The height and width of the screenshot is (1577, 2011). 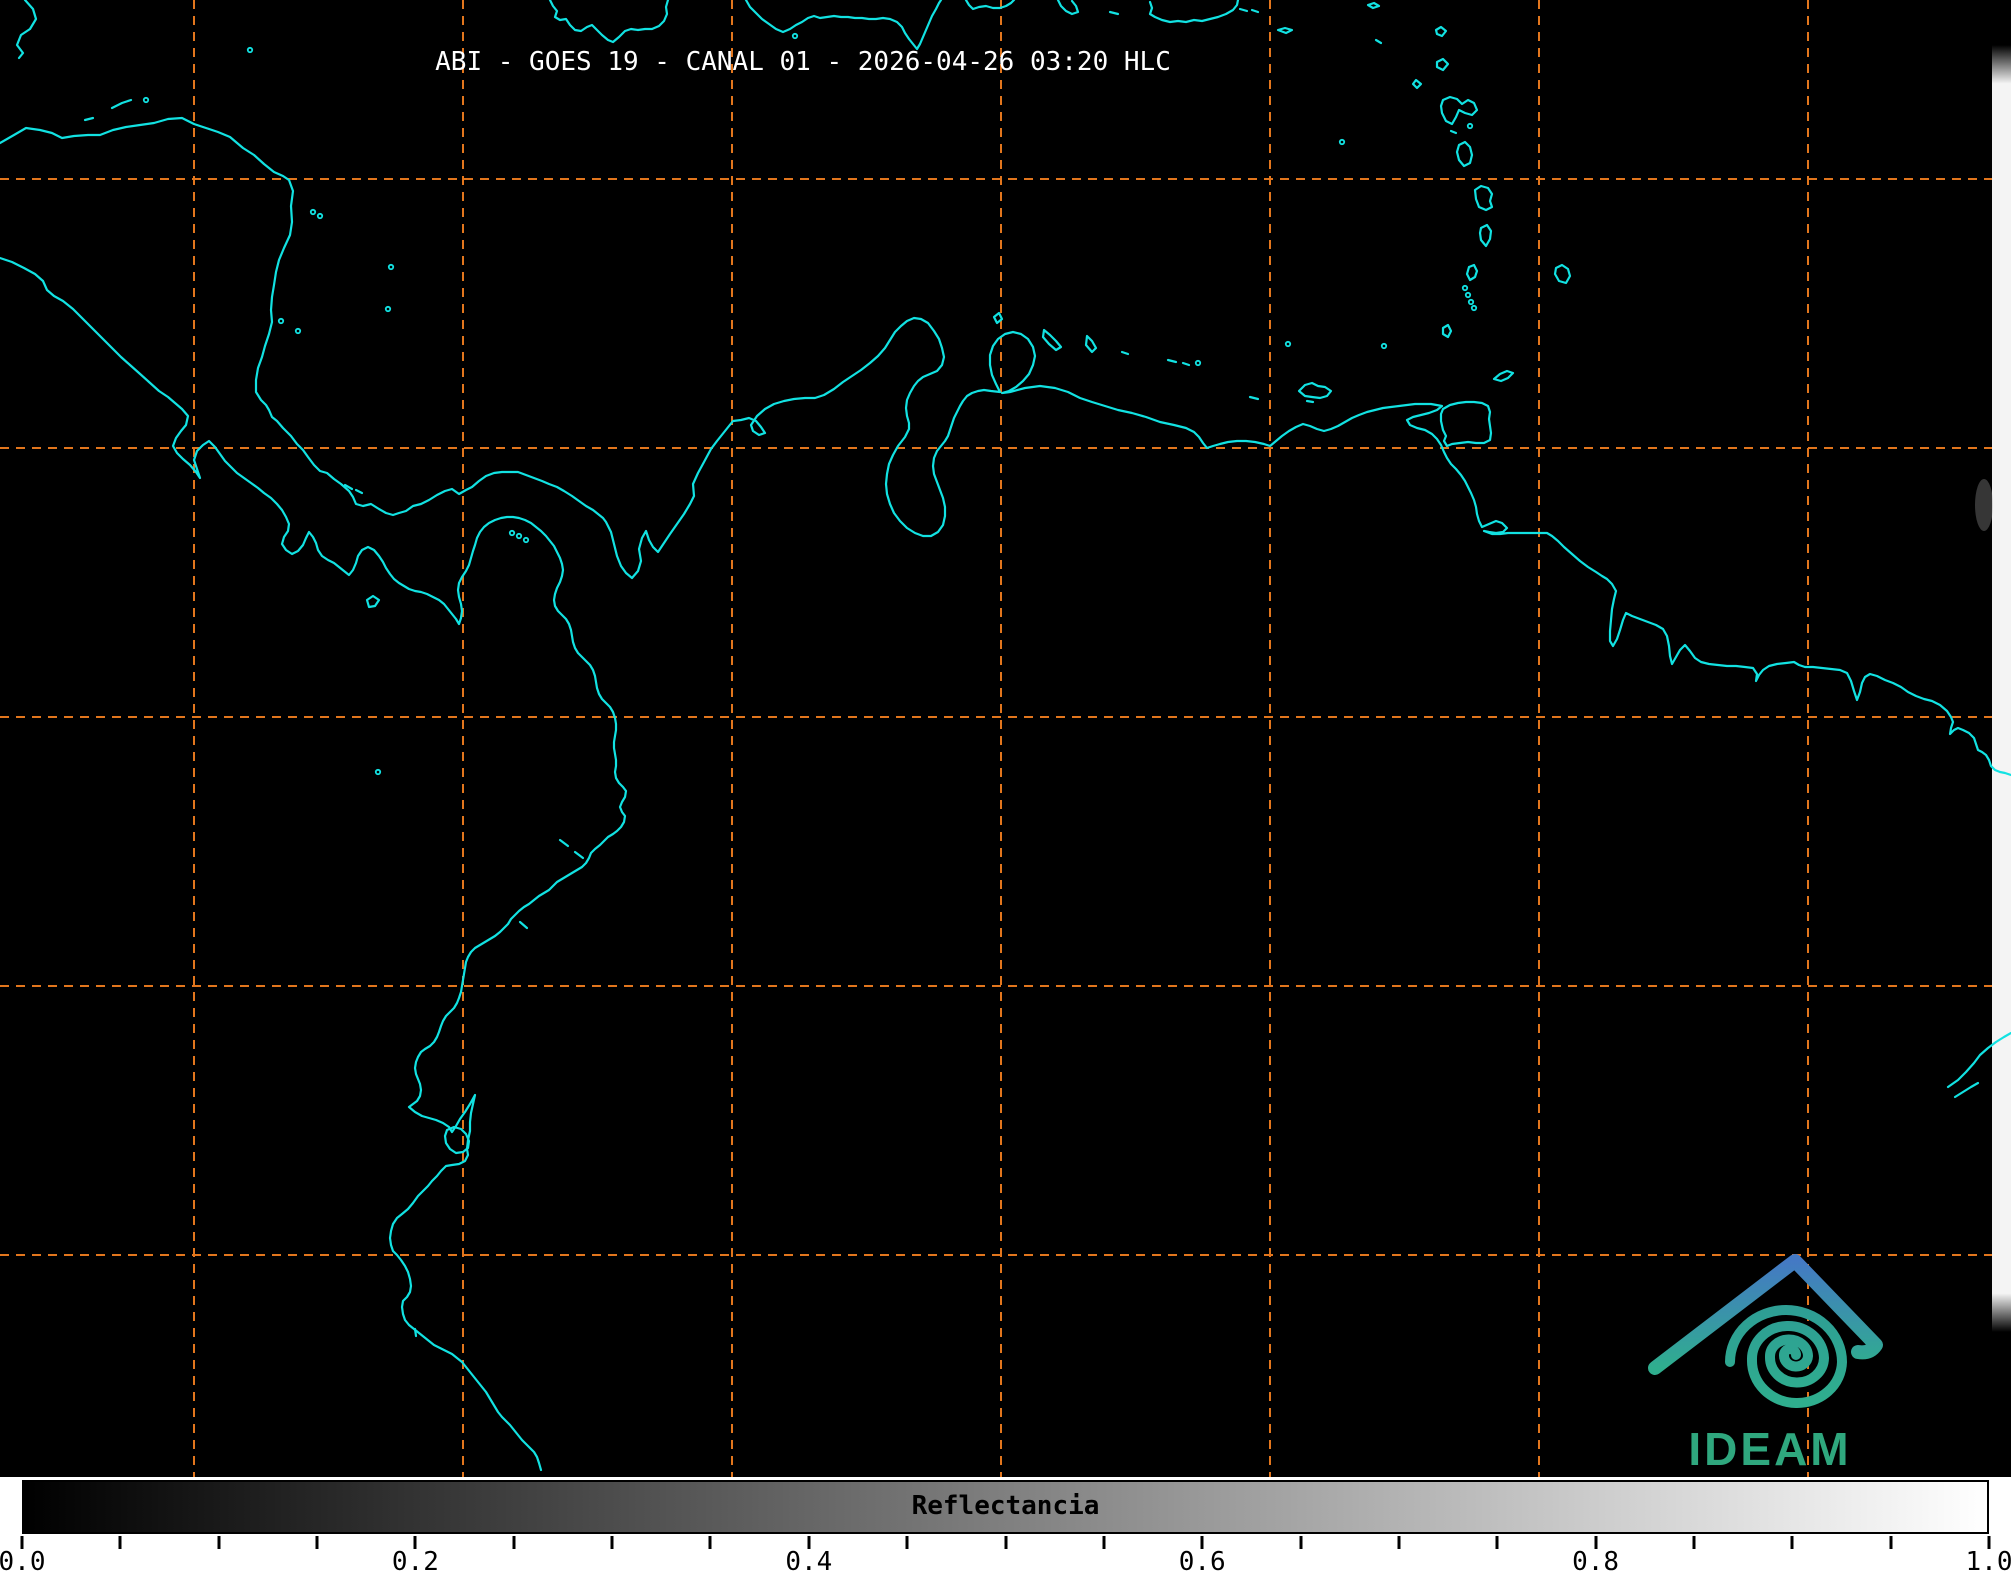 I want to click on ideam-logo-text: IDEAM, so click(x=1770, y=1449).